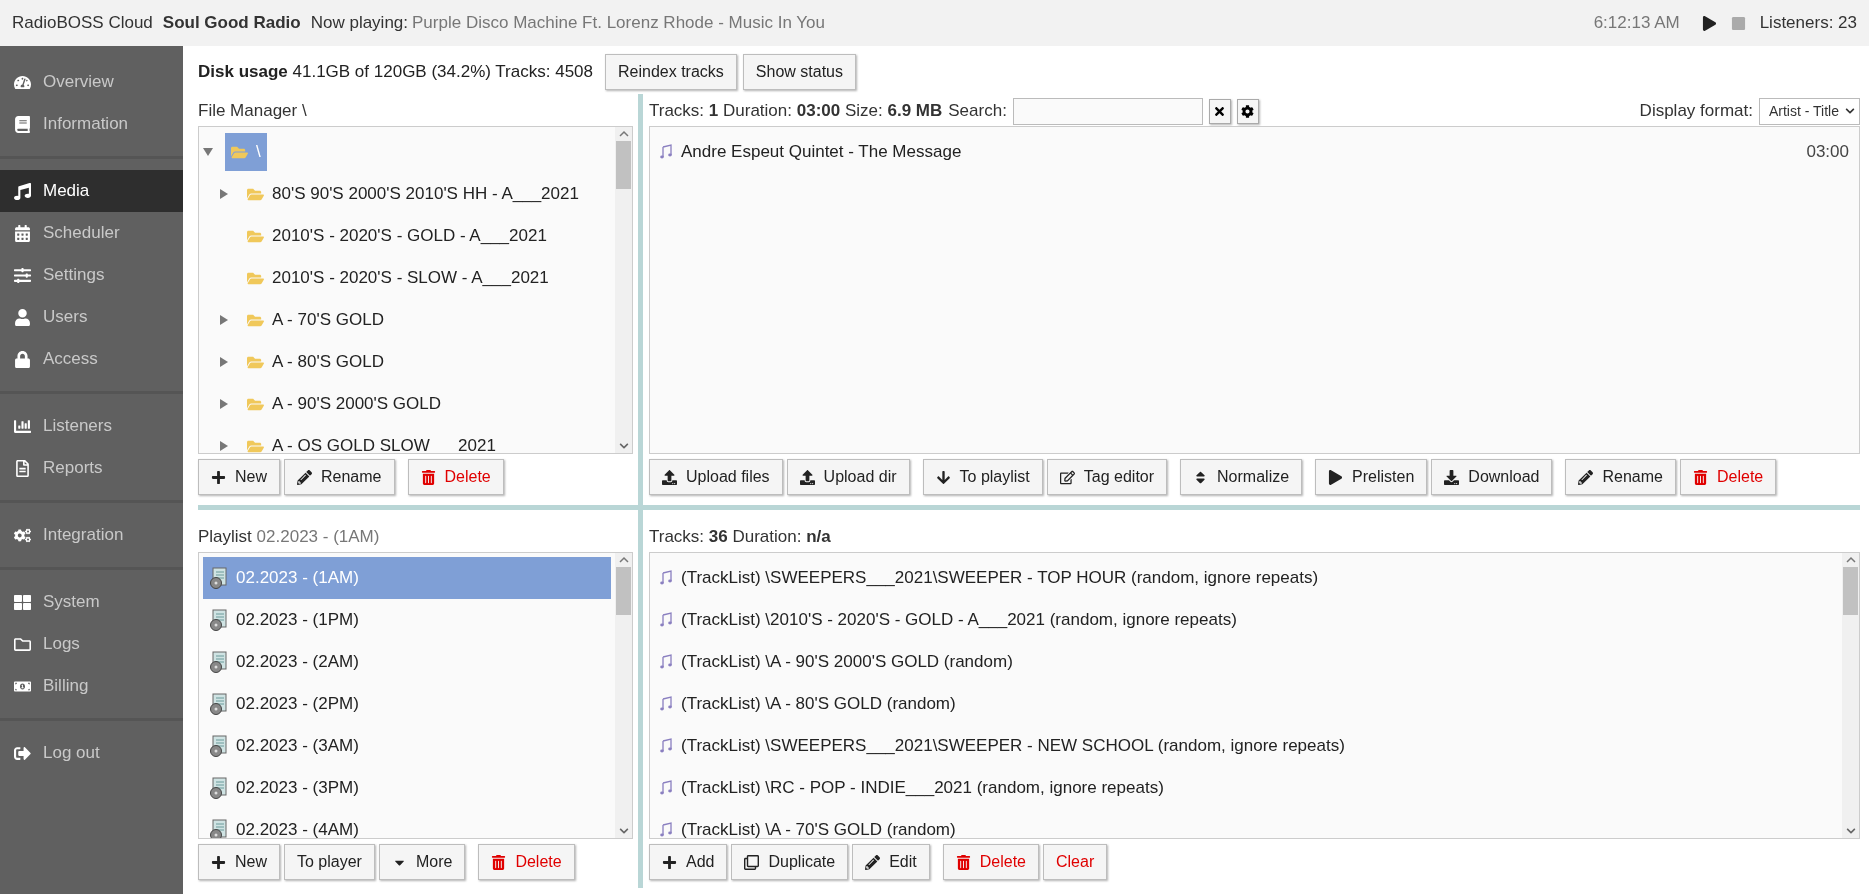 The image size is (1869, 894). Describe the element at coordinates (1246, 704) in the screenshot. I see `track-row: (TrackList) \A - 80'S GOLD (random)` at that location.